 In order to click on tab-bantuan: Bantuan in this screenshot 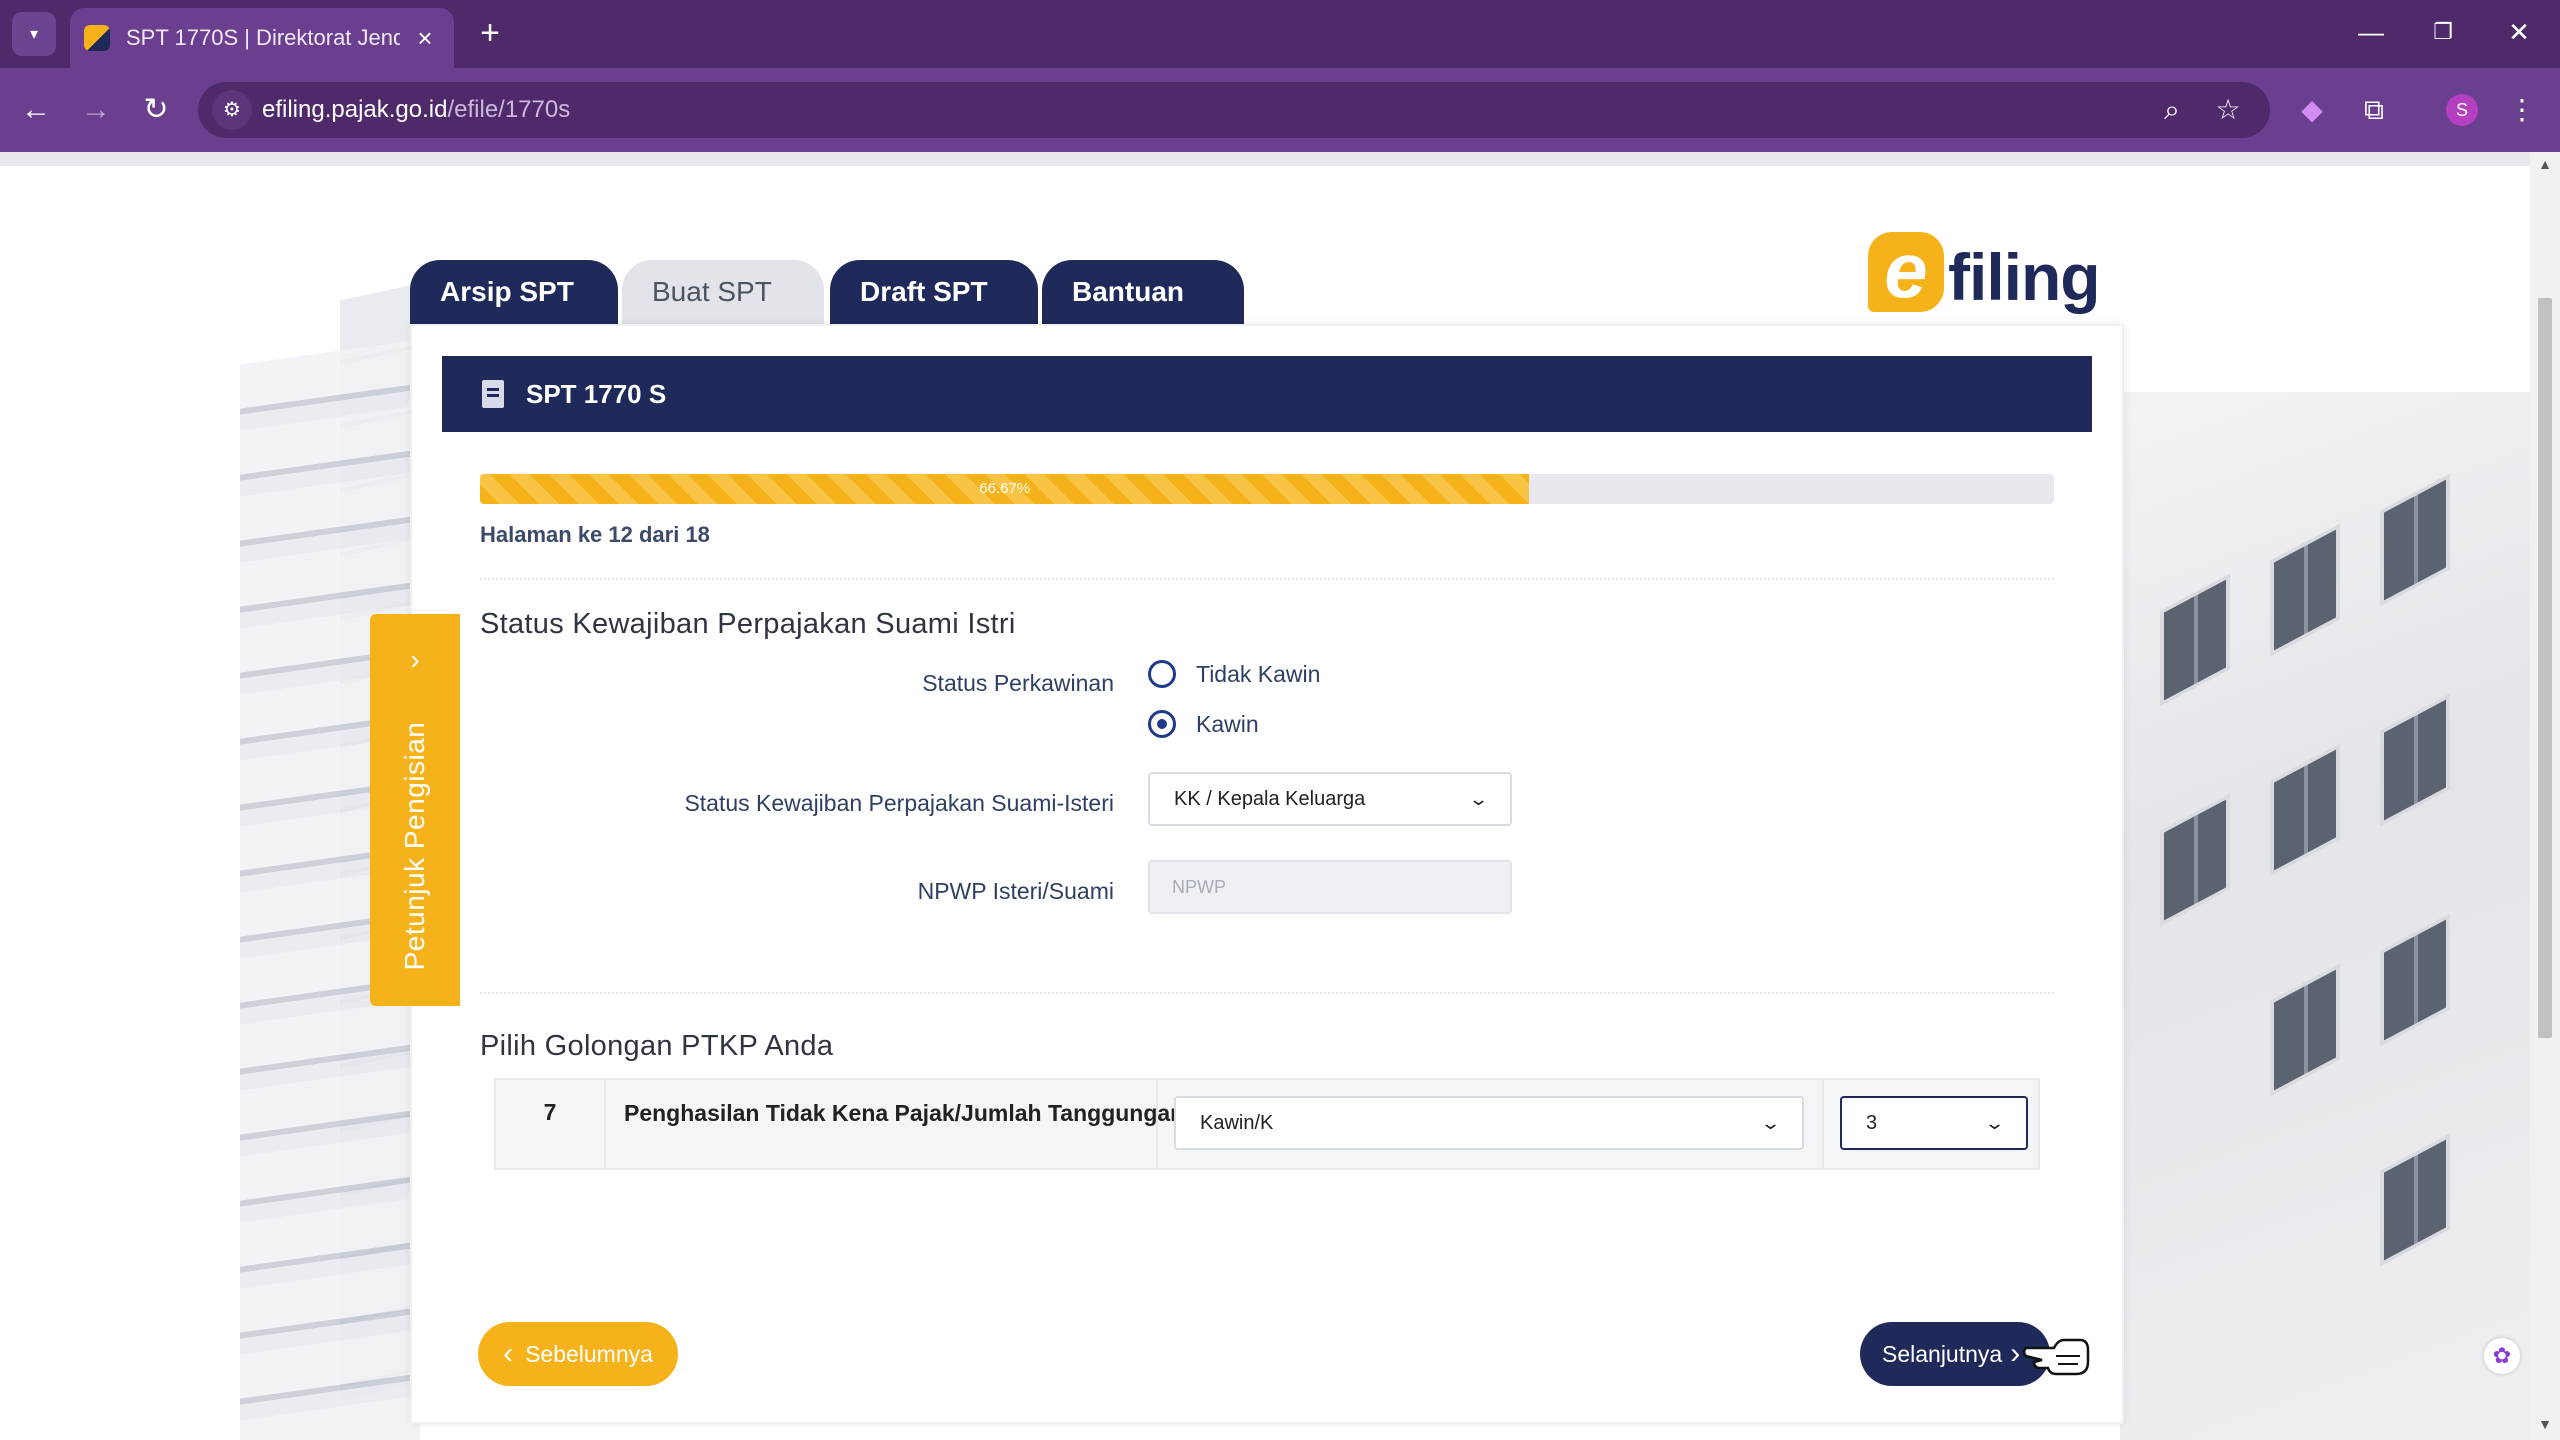, I will do `click(1143, 292)`.